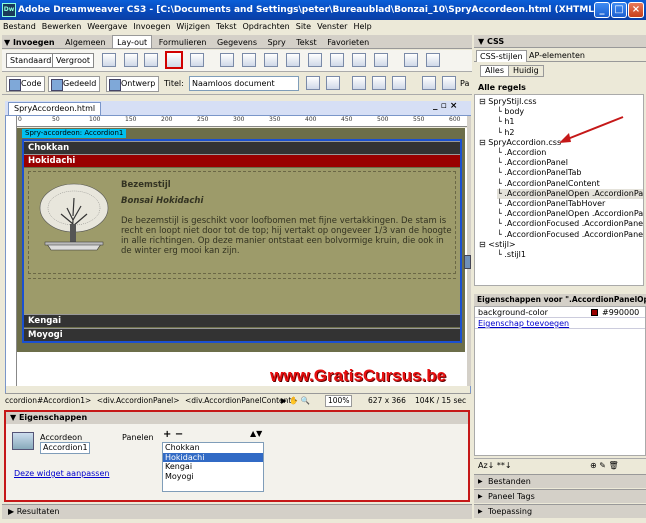 This screenshot has height=523, width=646. What do you see at coordinates (132, 41) in the screenshot?
I see `tab-lay-out: Lay-out` at bounding box center [132, 41].